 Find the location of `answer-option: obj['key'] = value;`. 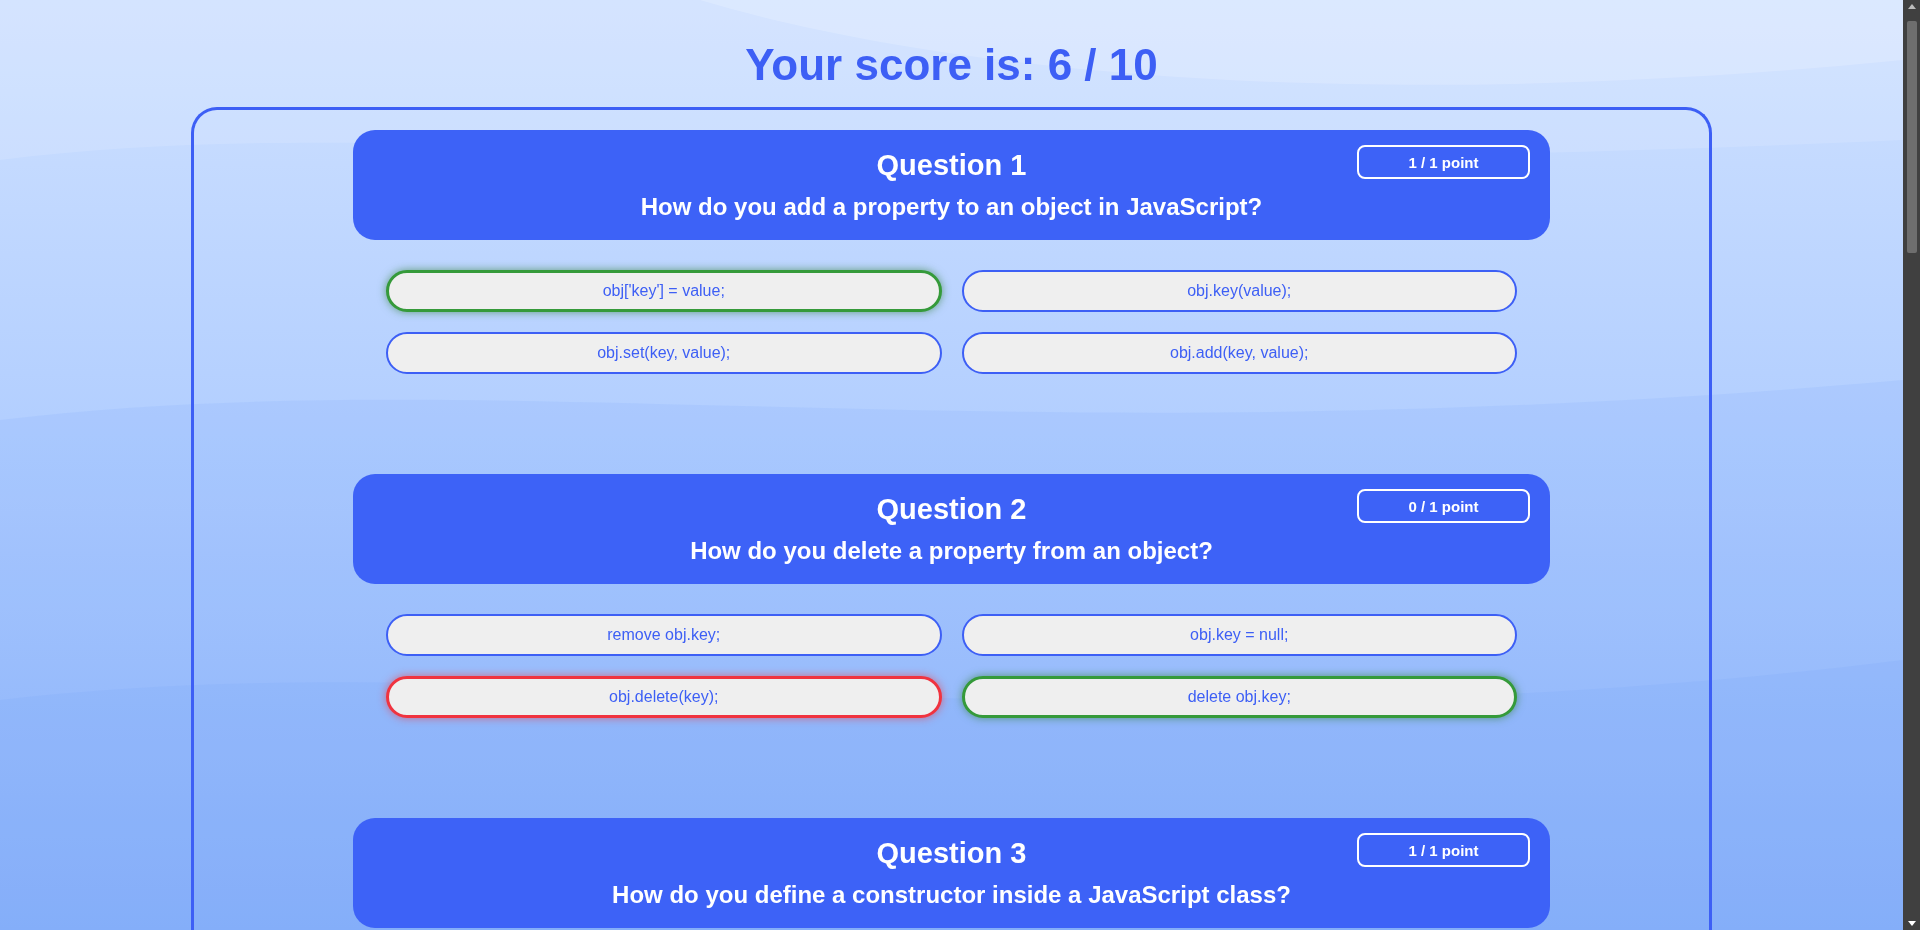

answer-option: obj['key'] = value; is located at coordinates (664, 291).